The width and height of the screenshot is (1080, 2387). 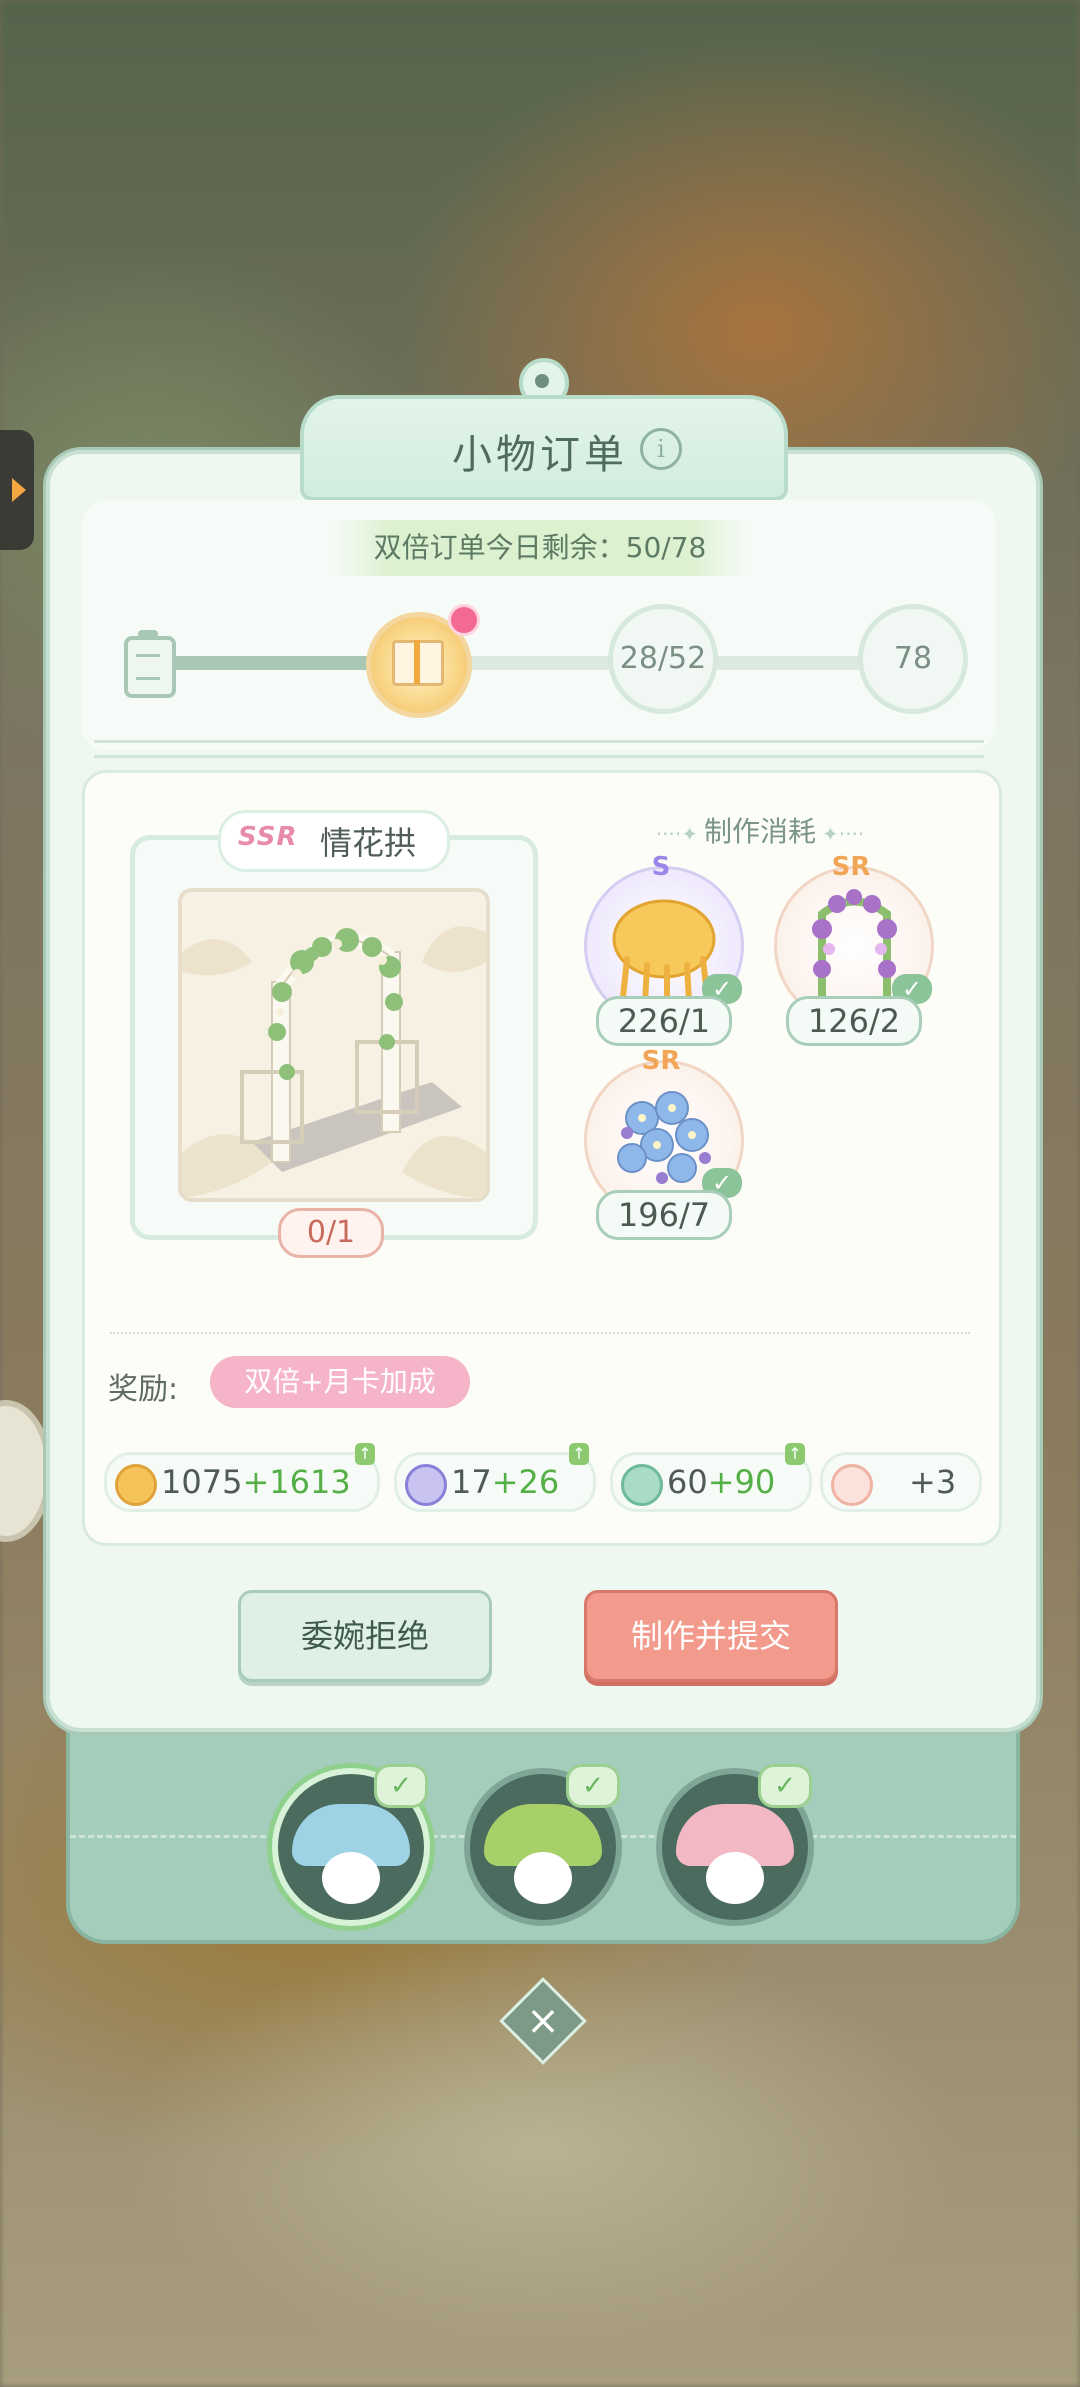 What do you see at coordinates (854, 1021) in the screenshot?
I see `material-qty: 126/2` at bounding box center [854, 1021].